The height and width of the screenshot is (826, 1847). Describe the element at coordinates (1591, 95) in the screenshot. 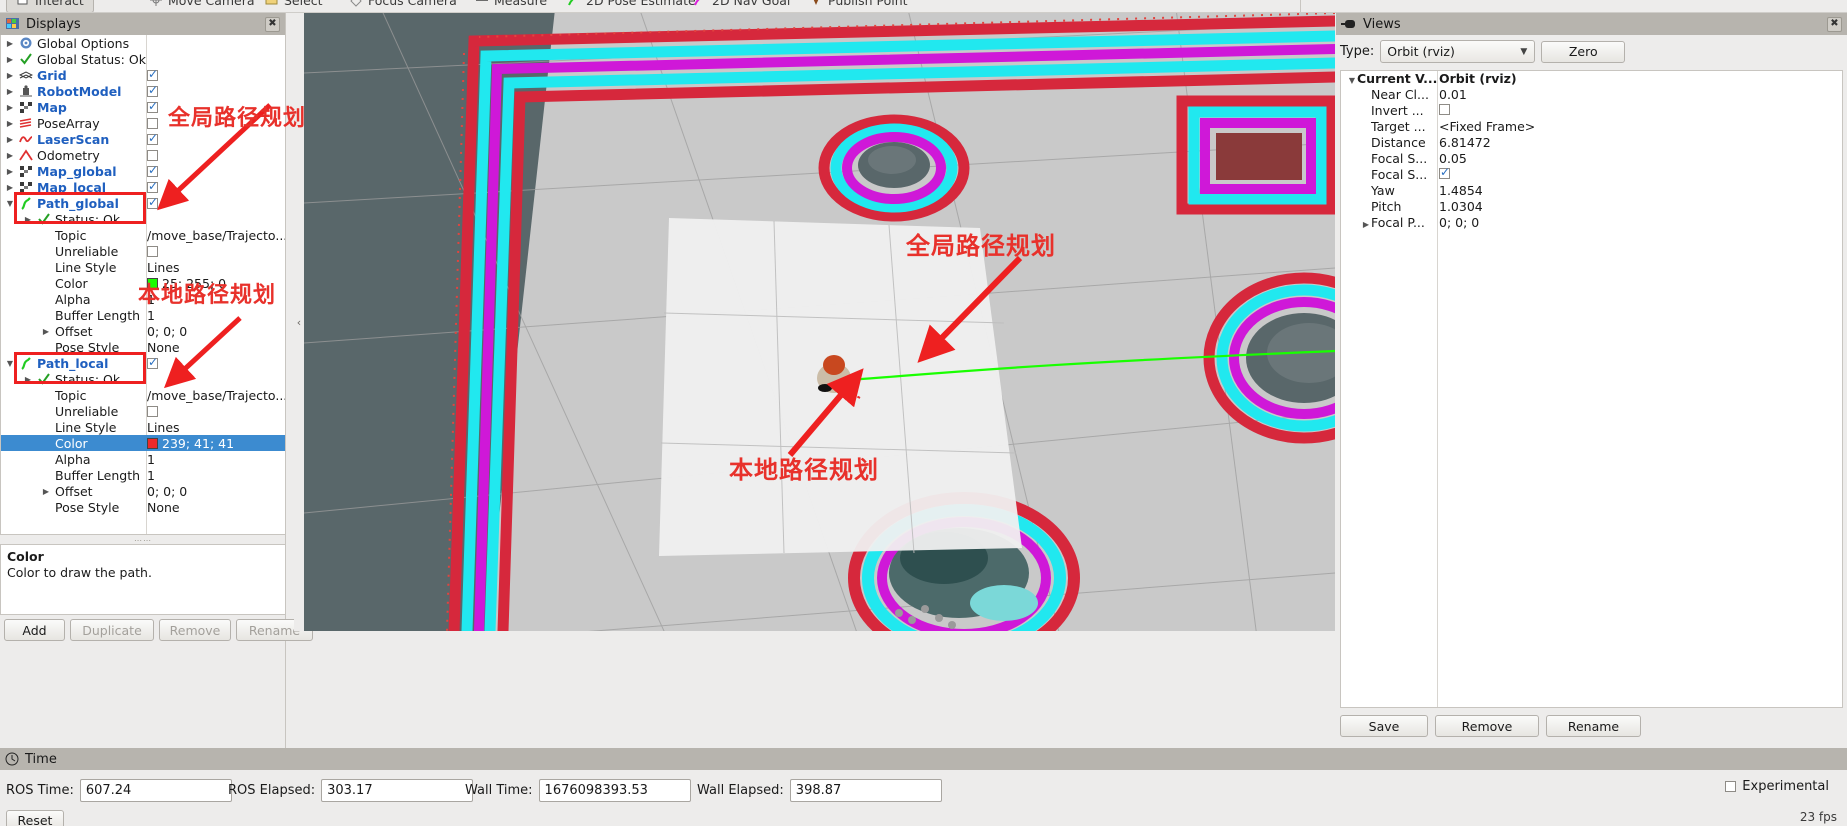

I see `views-tree-row: Near Cl... 0.01` at that location.